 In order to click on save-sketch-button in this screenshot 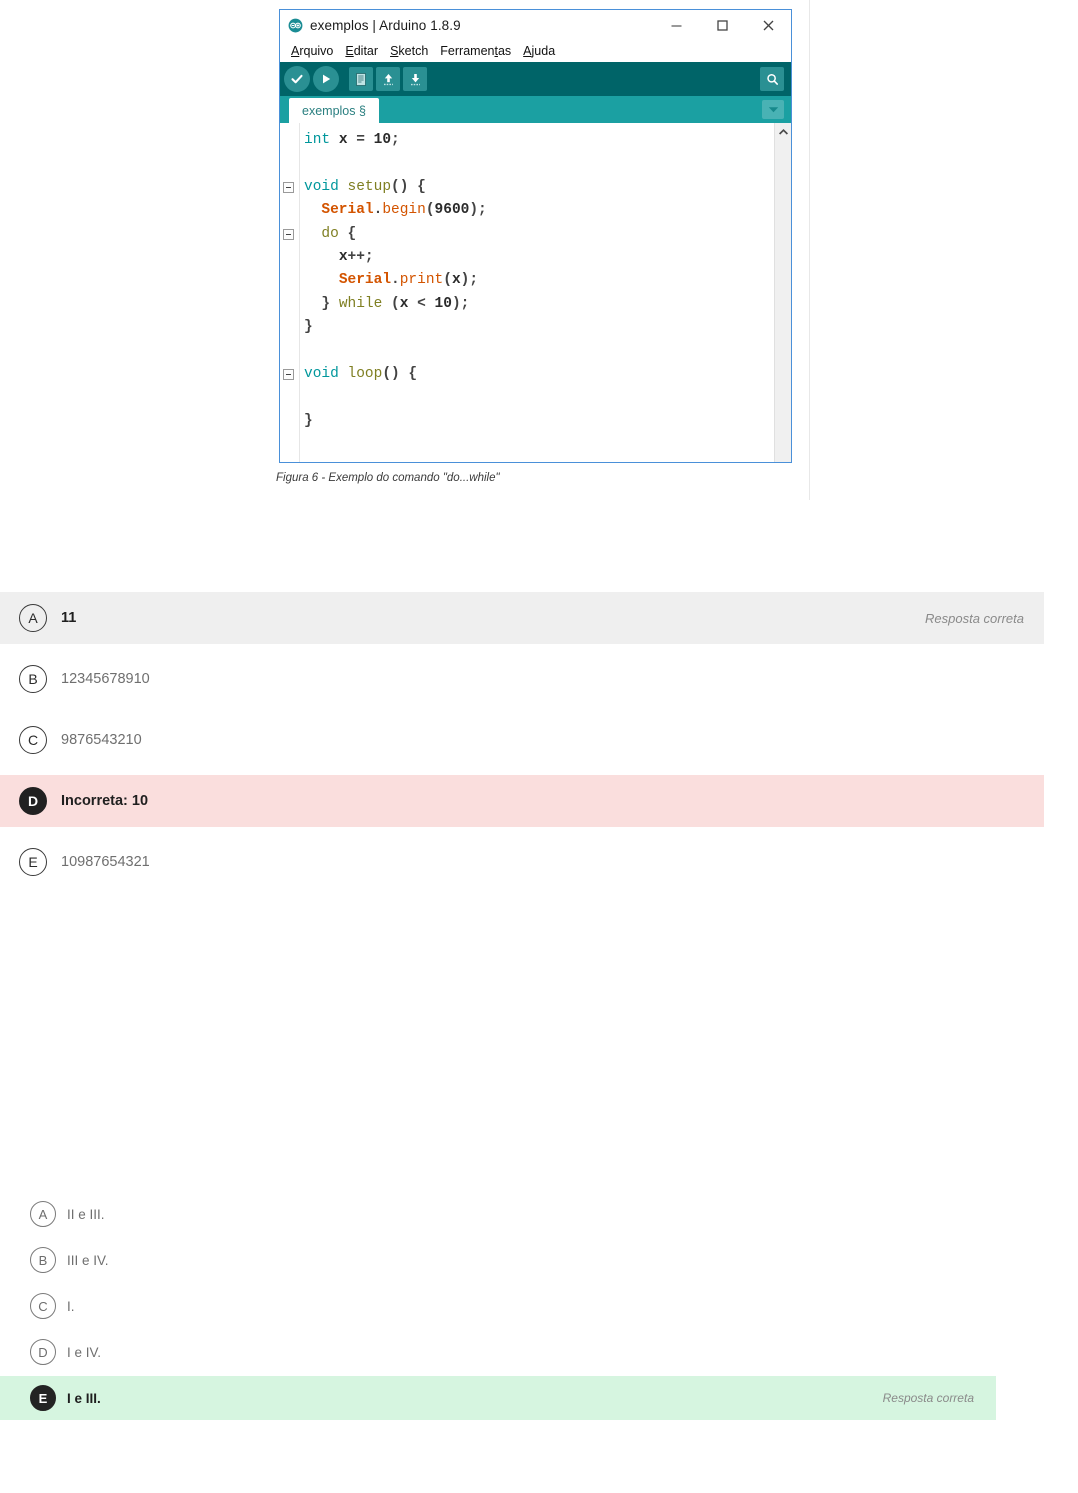, I will do `click(415, 79)`.